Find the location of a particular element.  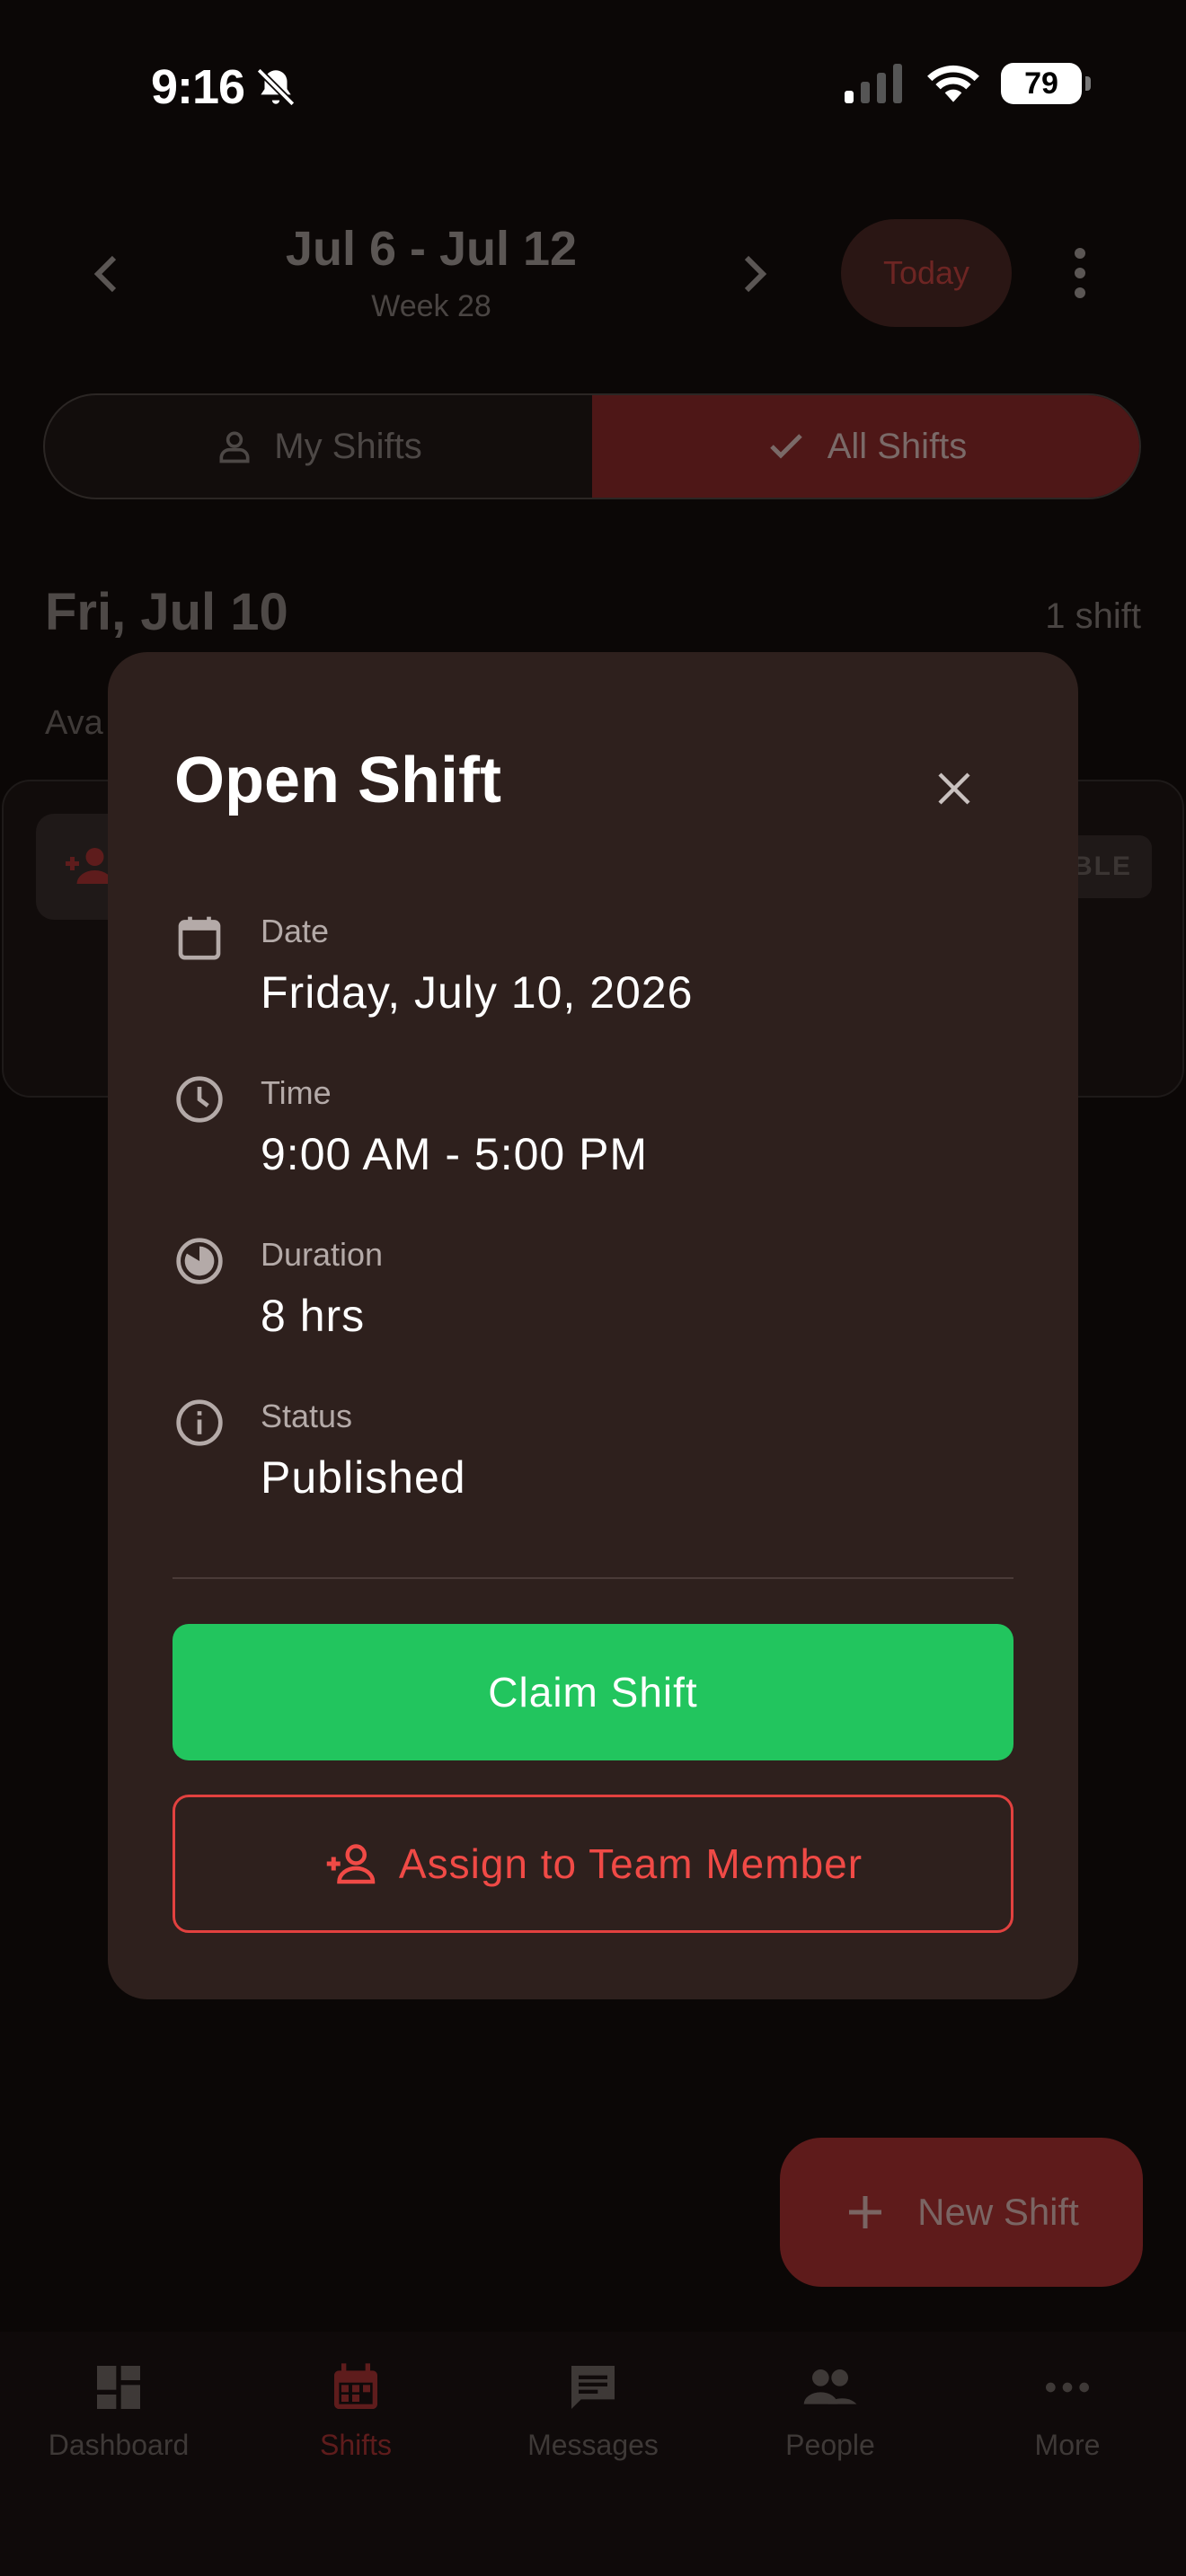

modal-title: Open Shift is located at coordinates (337, 780).